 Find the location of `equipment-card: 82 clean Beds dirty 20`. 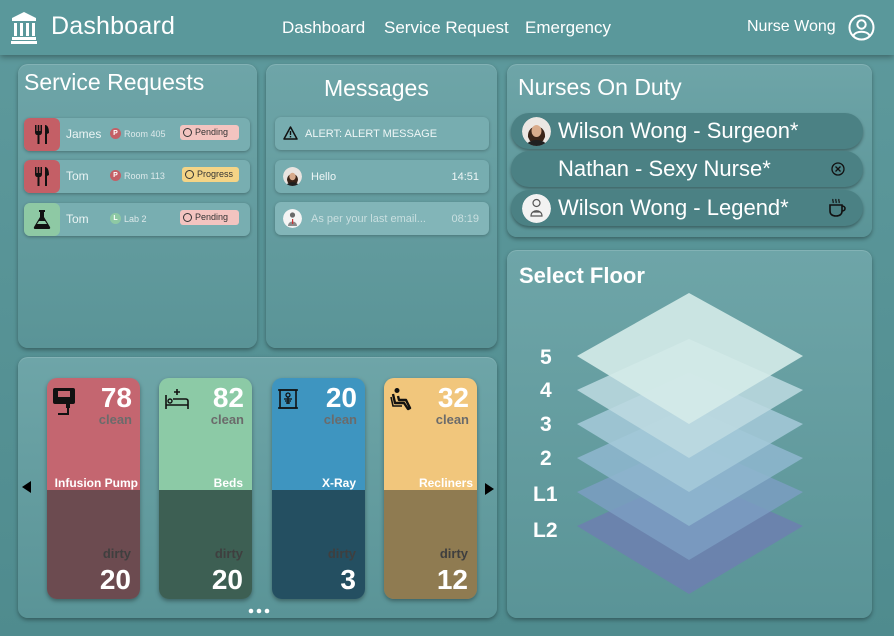

equipment-card: 82 clean Beds dirty 20 is located at coordinates (205, 488).